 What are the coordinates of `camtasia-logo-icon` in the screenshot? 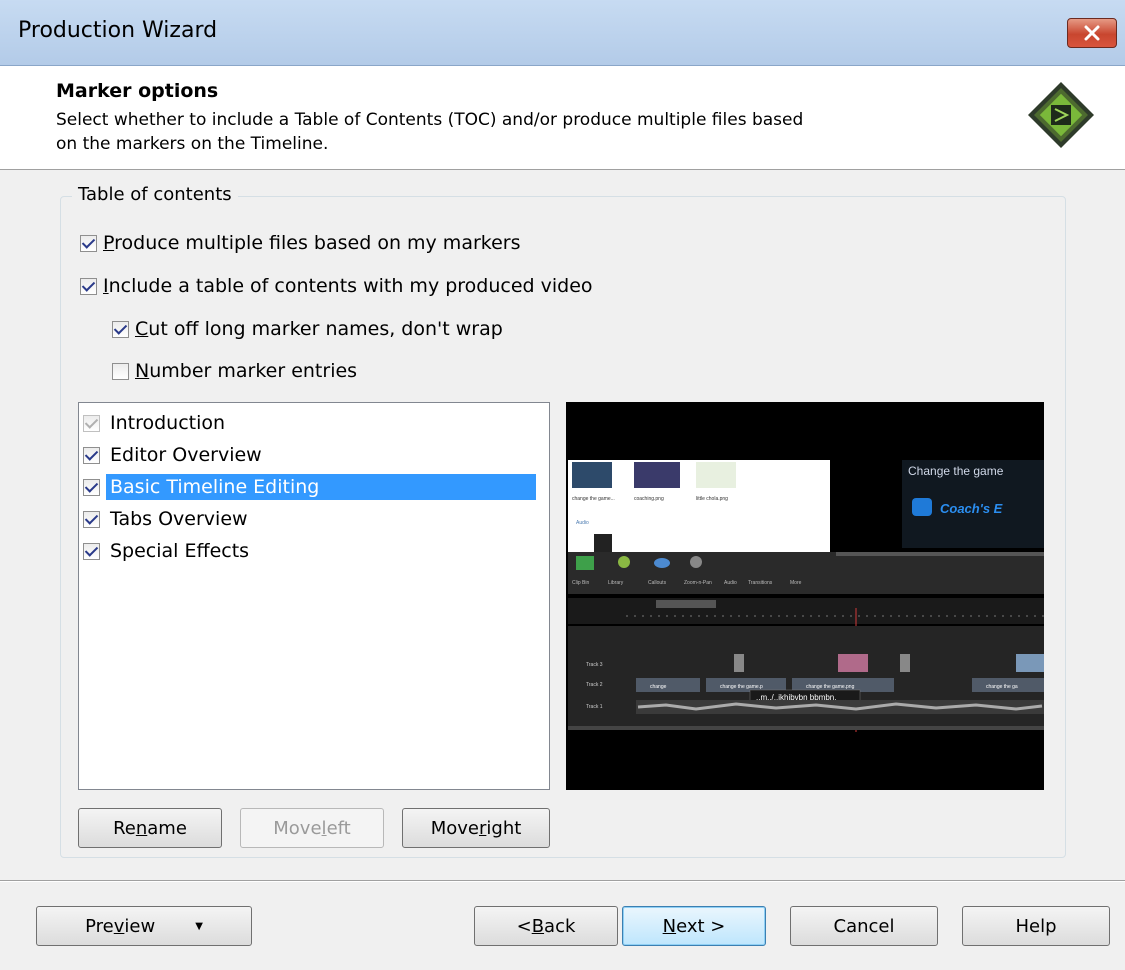 It's located at (1061, 115).